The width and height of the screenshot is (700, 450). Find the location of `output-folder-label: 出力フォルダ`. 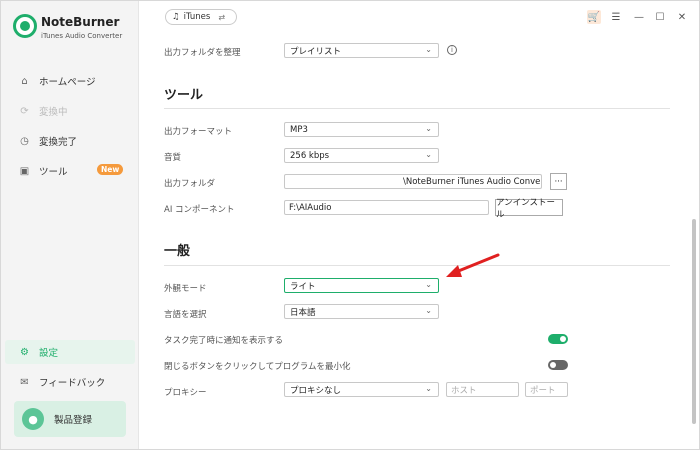

output-folder-label: 出力フォルダ is located at coordinates (190, 184).